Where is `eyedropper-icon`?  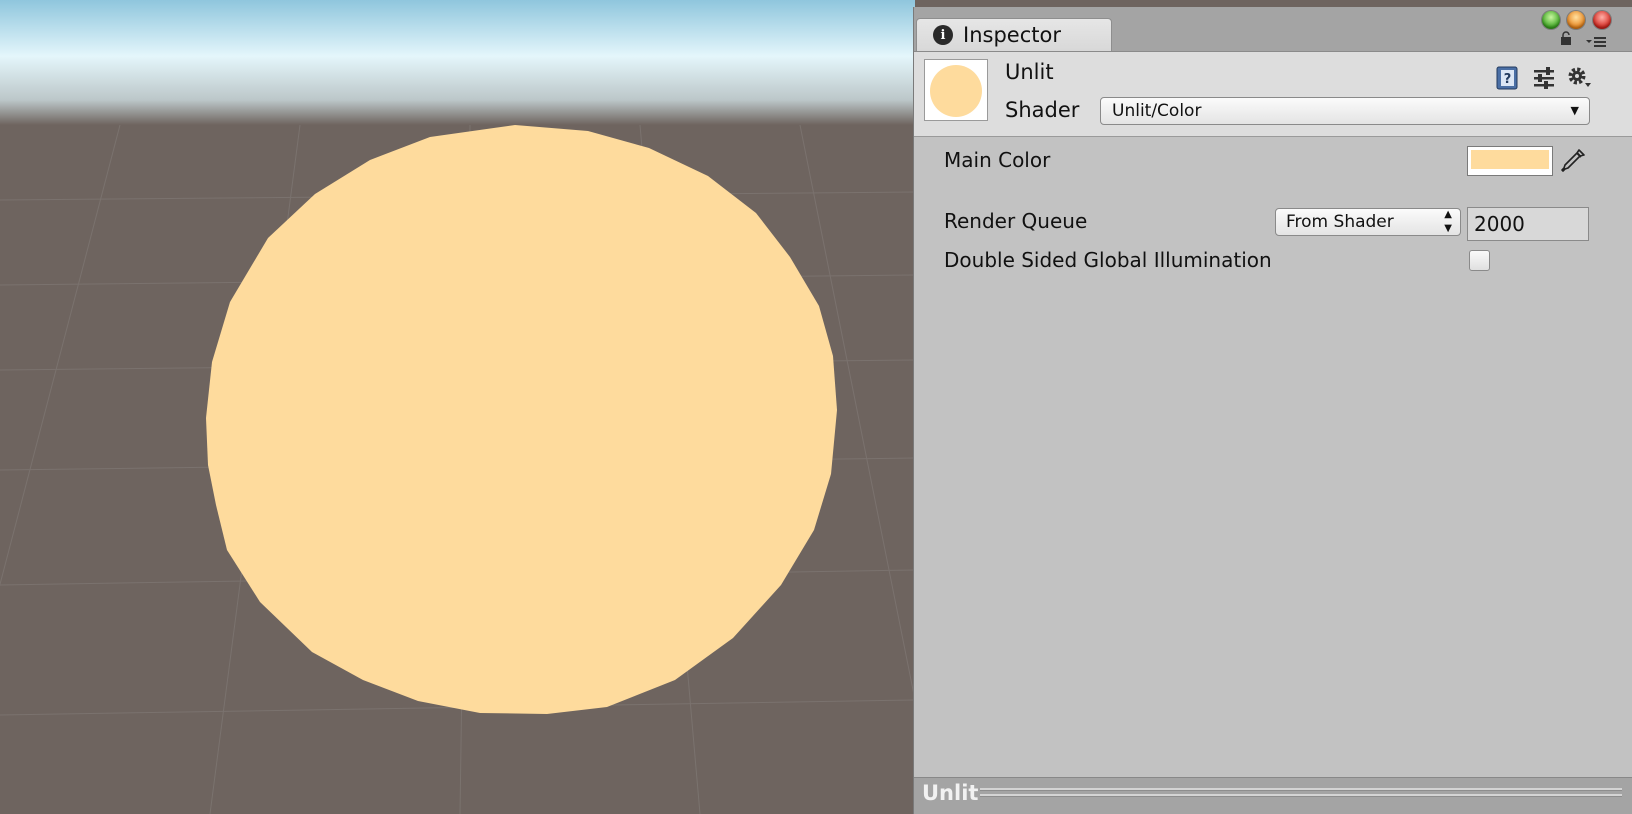
eyedropper-icon is located at coordinates (1573, 161).